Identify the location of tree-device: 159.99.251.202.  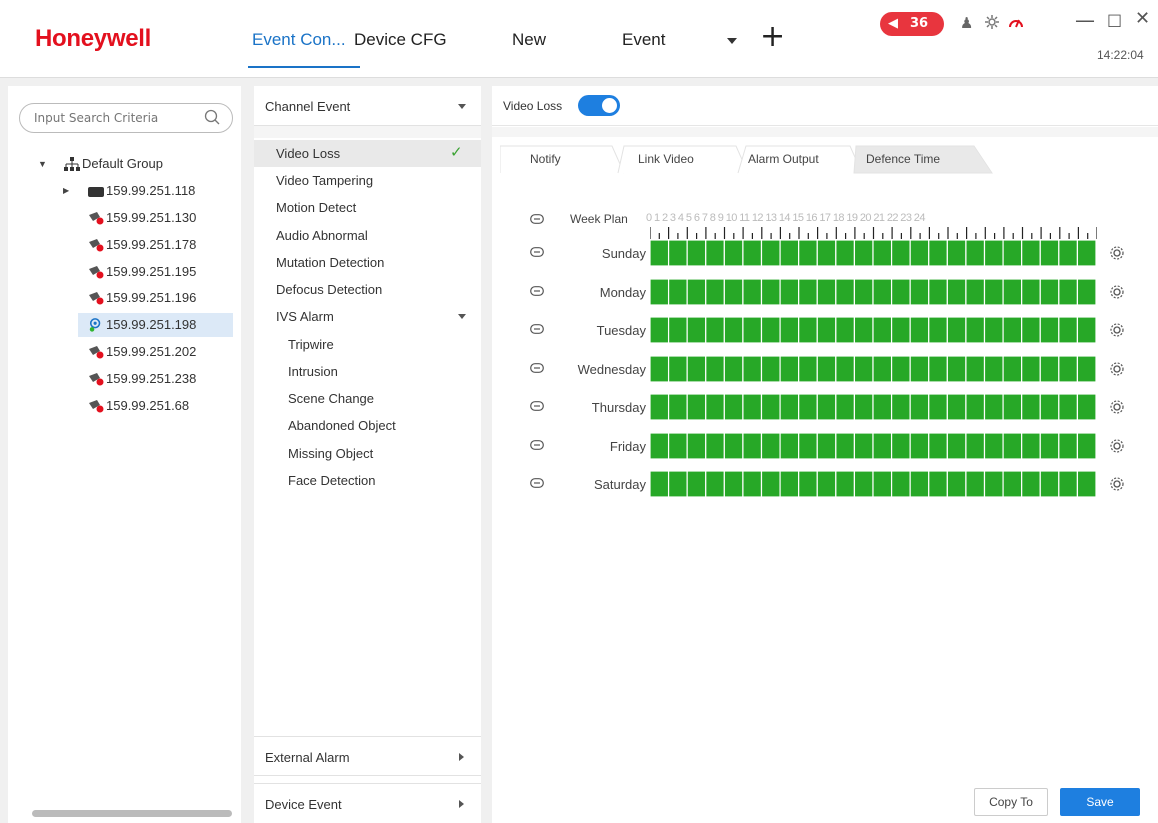
(124, 352).